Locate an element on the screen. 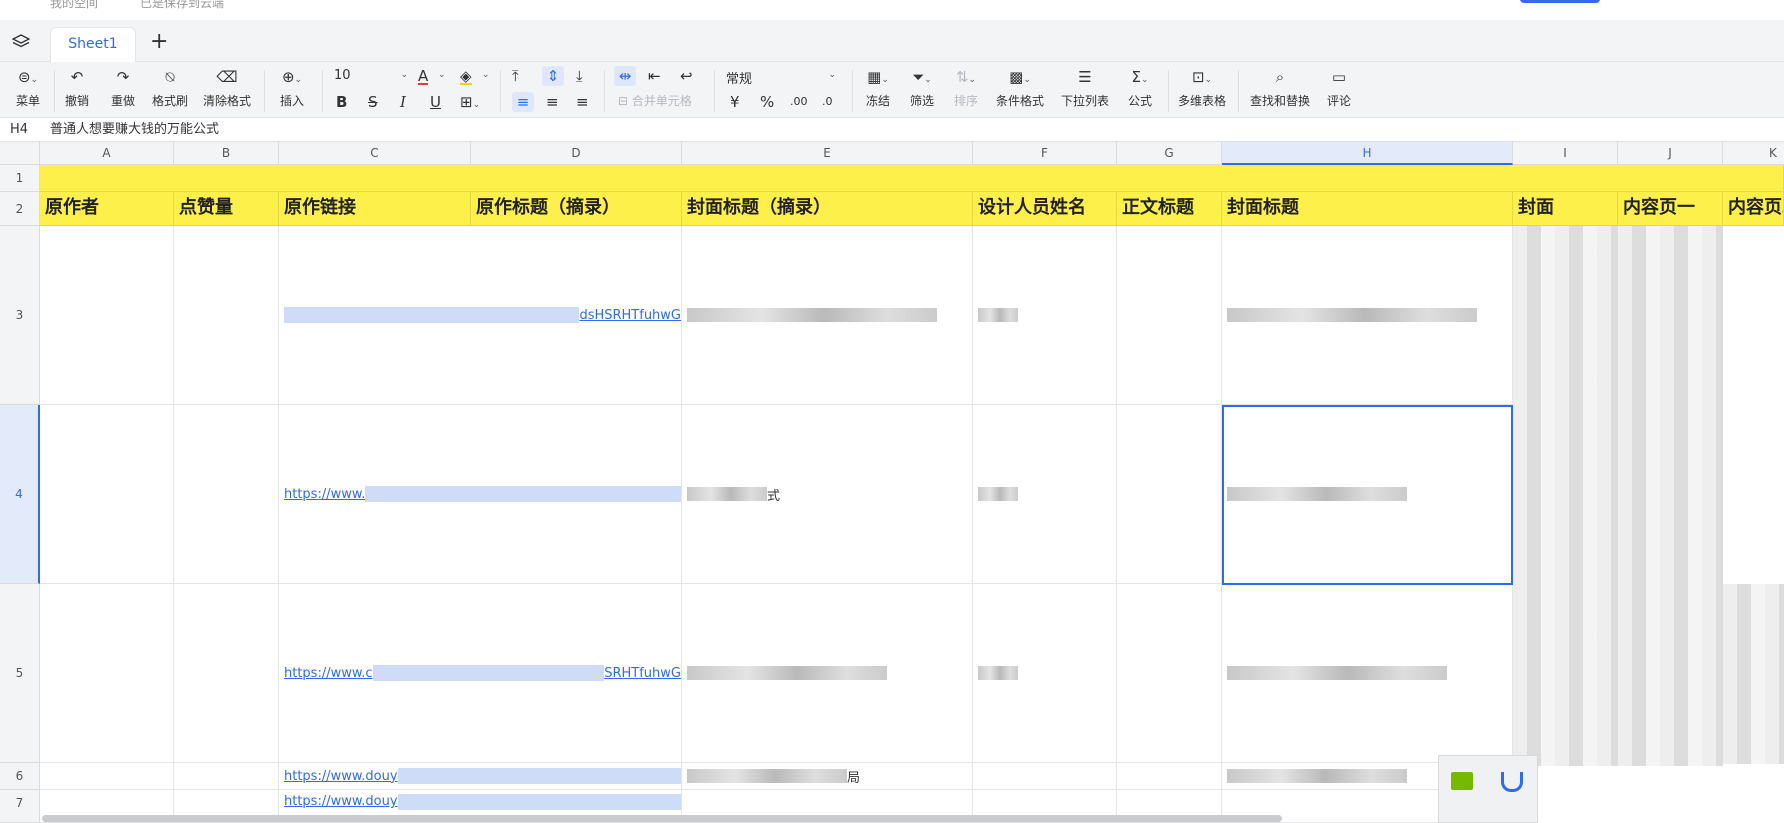 The width and height of the screenshot is (1784, 823). cell-g5 is located at coordinates (1169, 673).